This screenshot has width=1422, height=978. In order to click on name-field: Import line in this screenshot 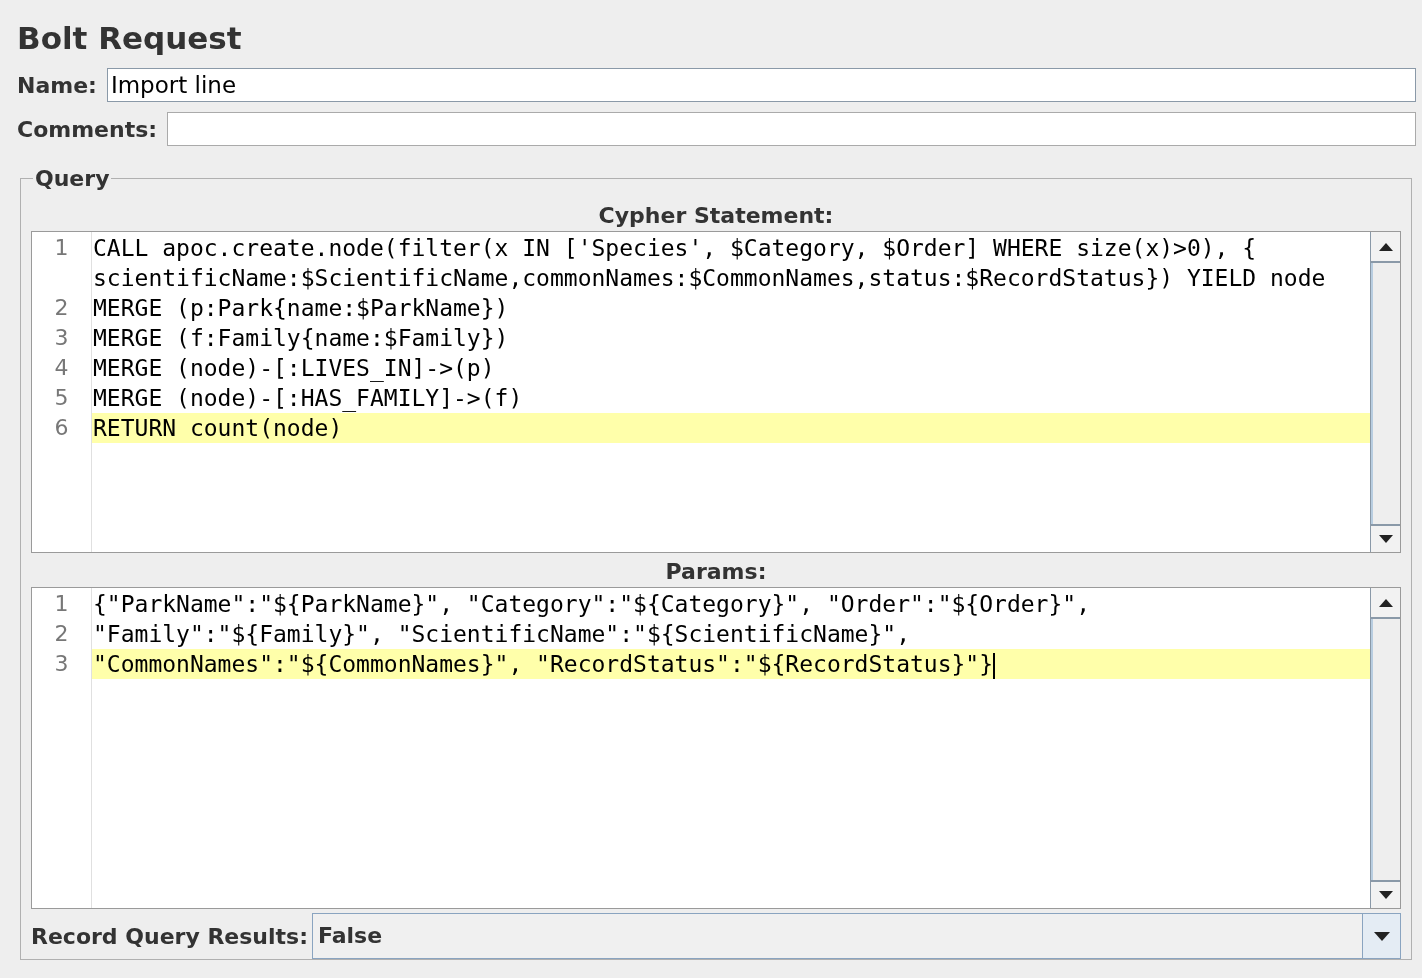, I will do `click(761, 85)`.